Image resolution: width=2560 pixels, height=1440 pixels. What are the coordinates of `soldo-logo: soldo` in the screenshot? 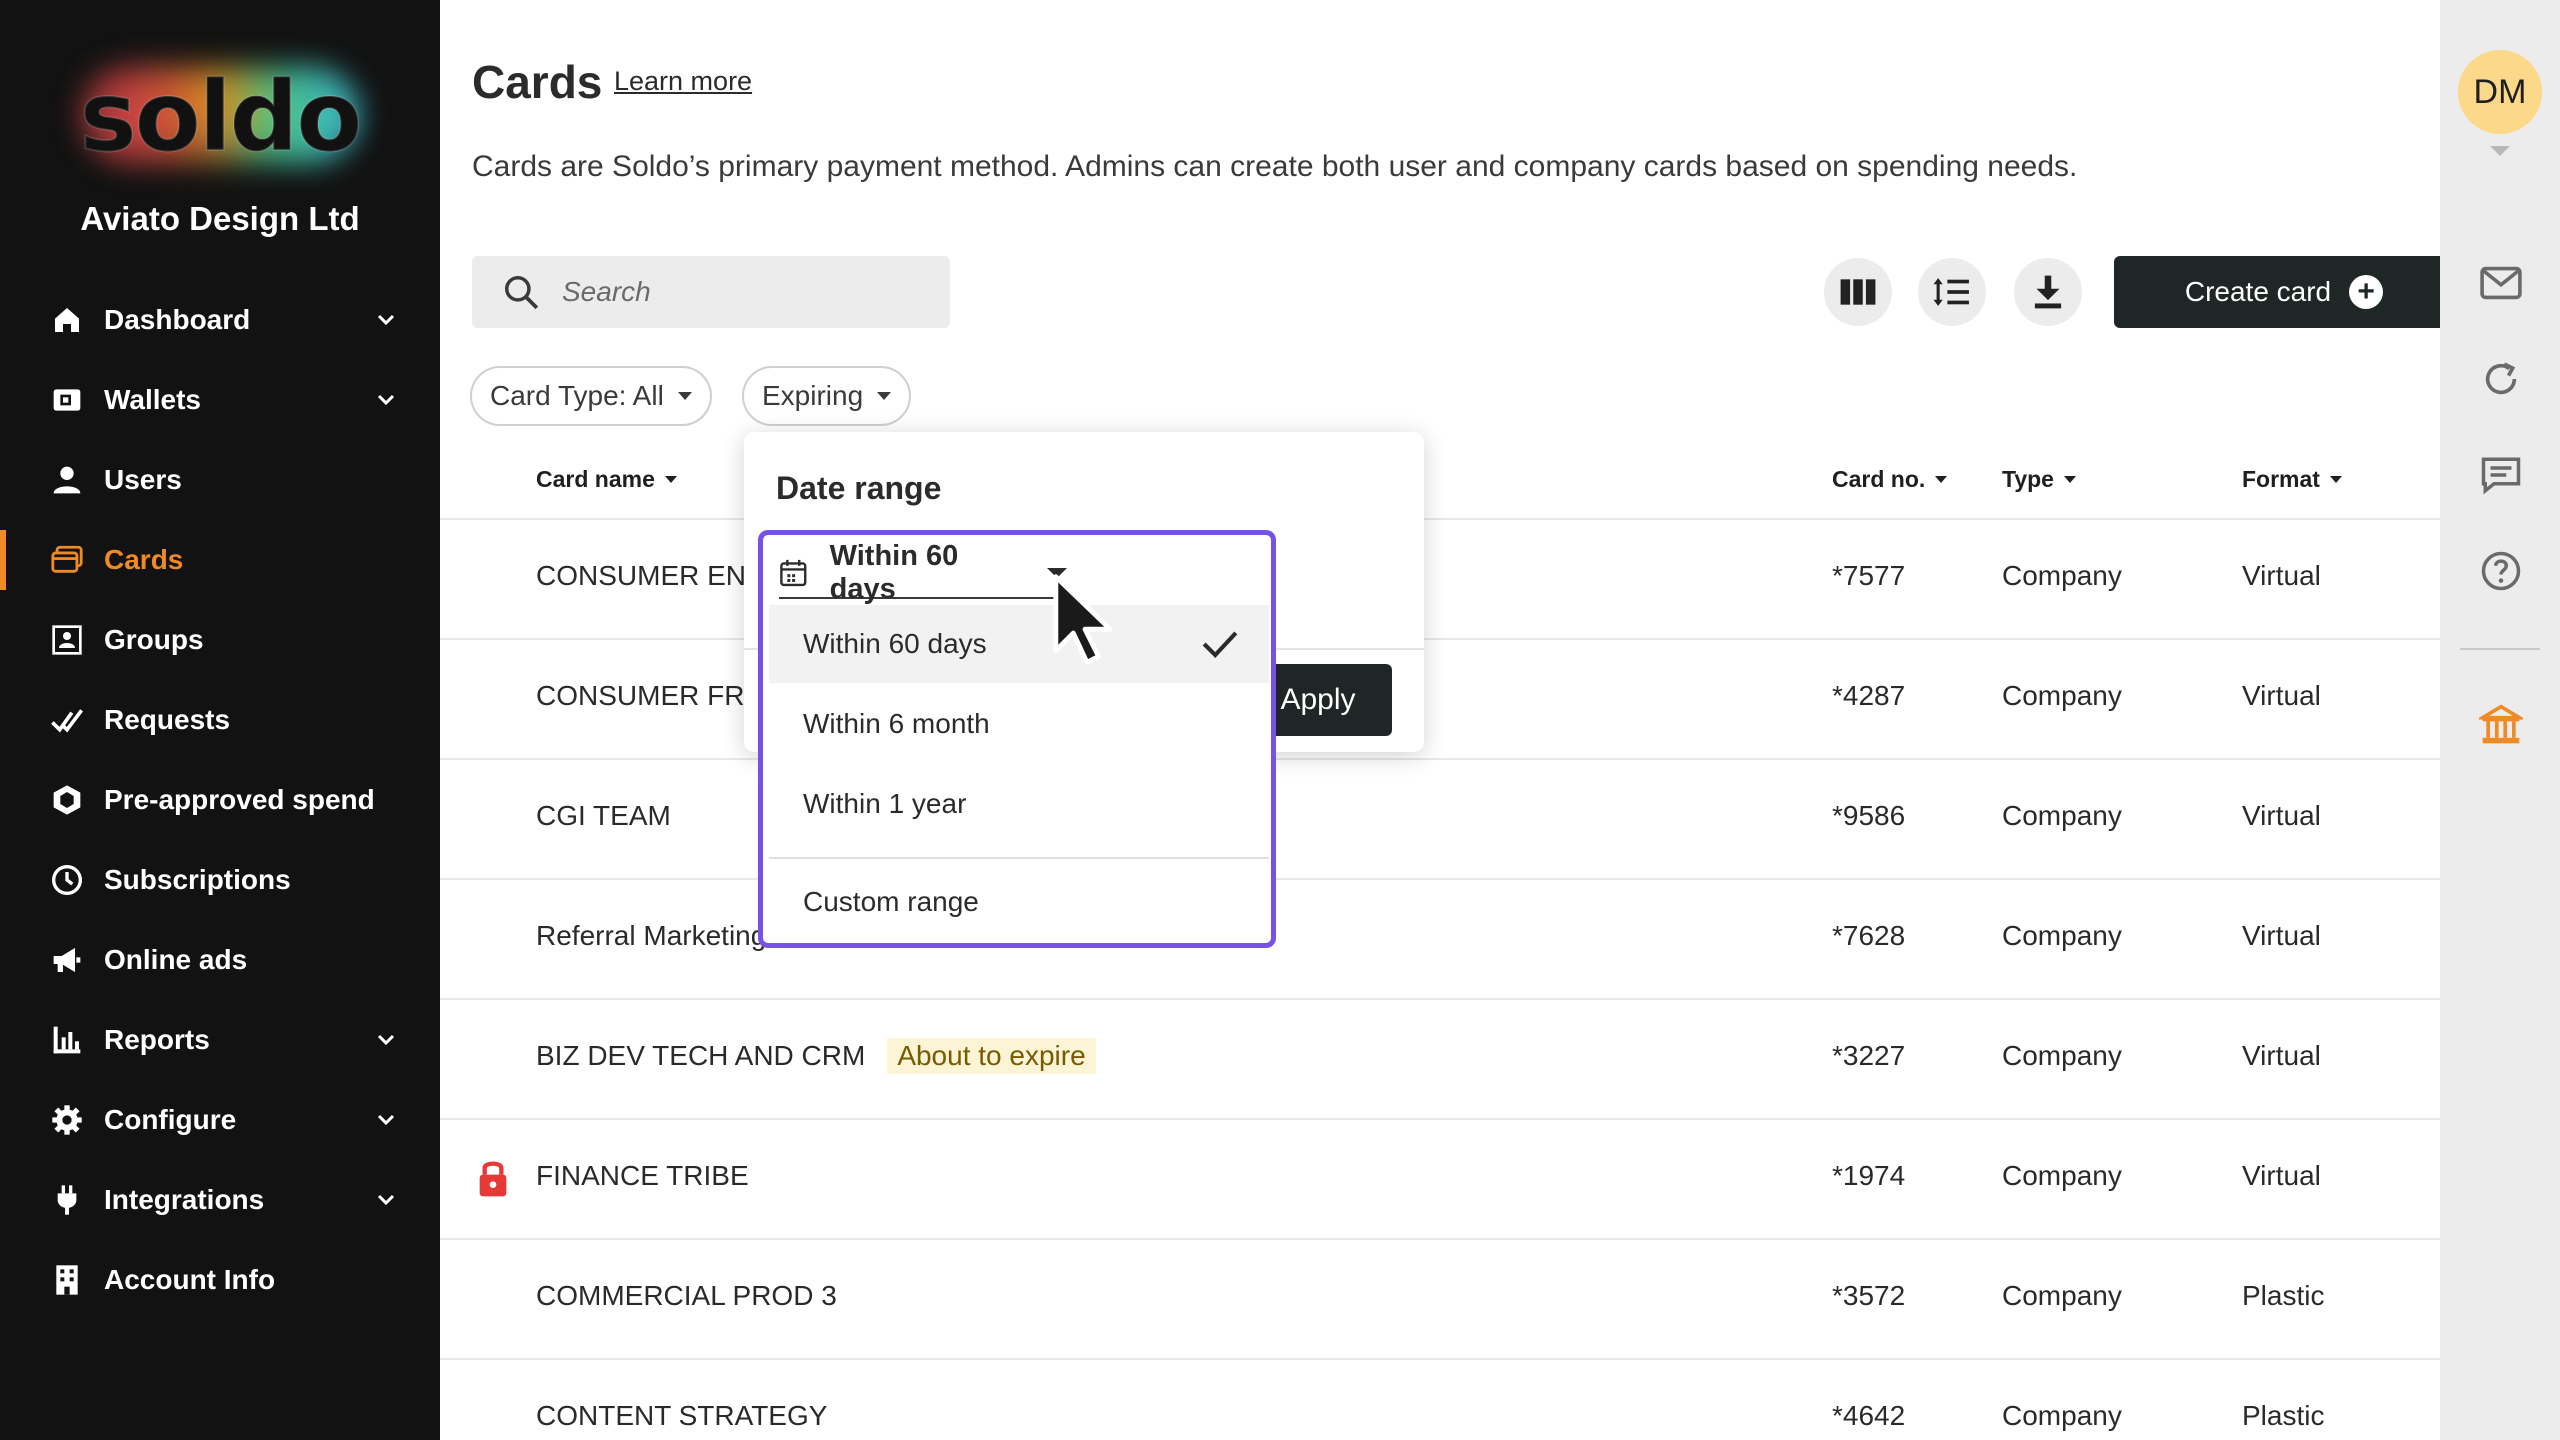 It's located at (220, 120).